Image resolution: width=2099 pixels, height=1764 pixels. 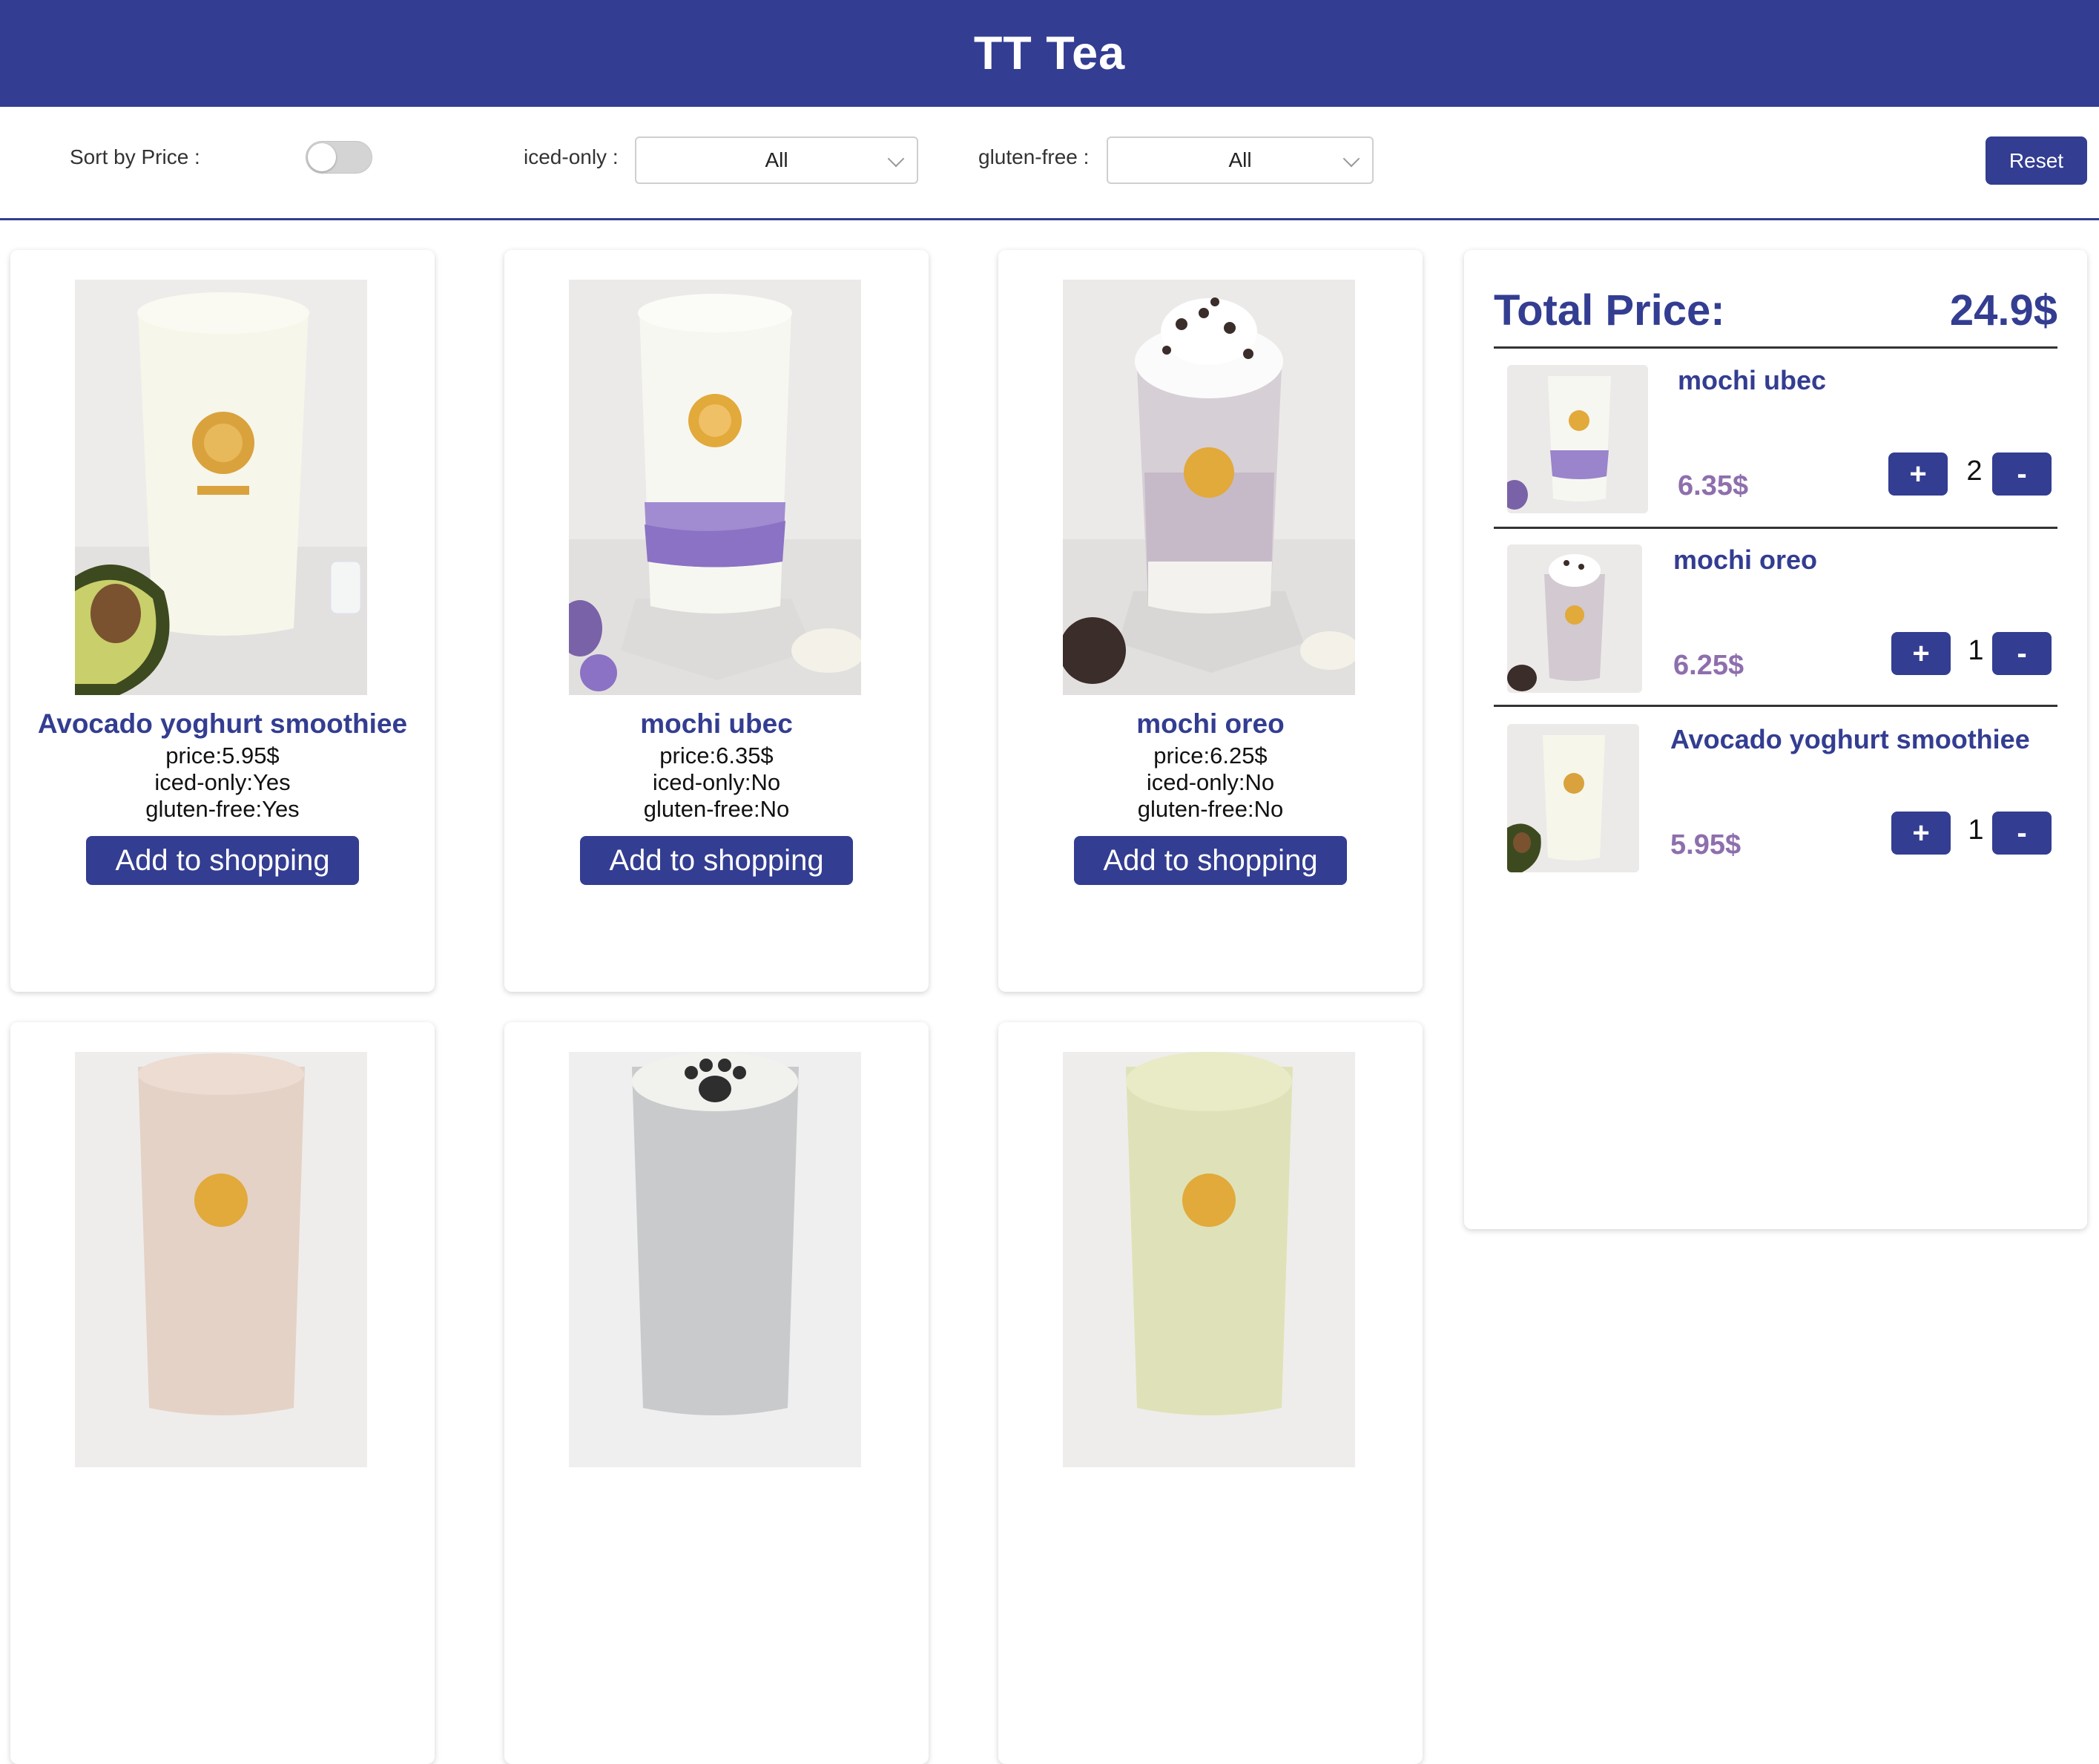 What do you see at coordinates (1210, 756) in the screenshot?
I see `product-price: price:6.25$` at bounding box center [1210, 756].